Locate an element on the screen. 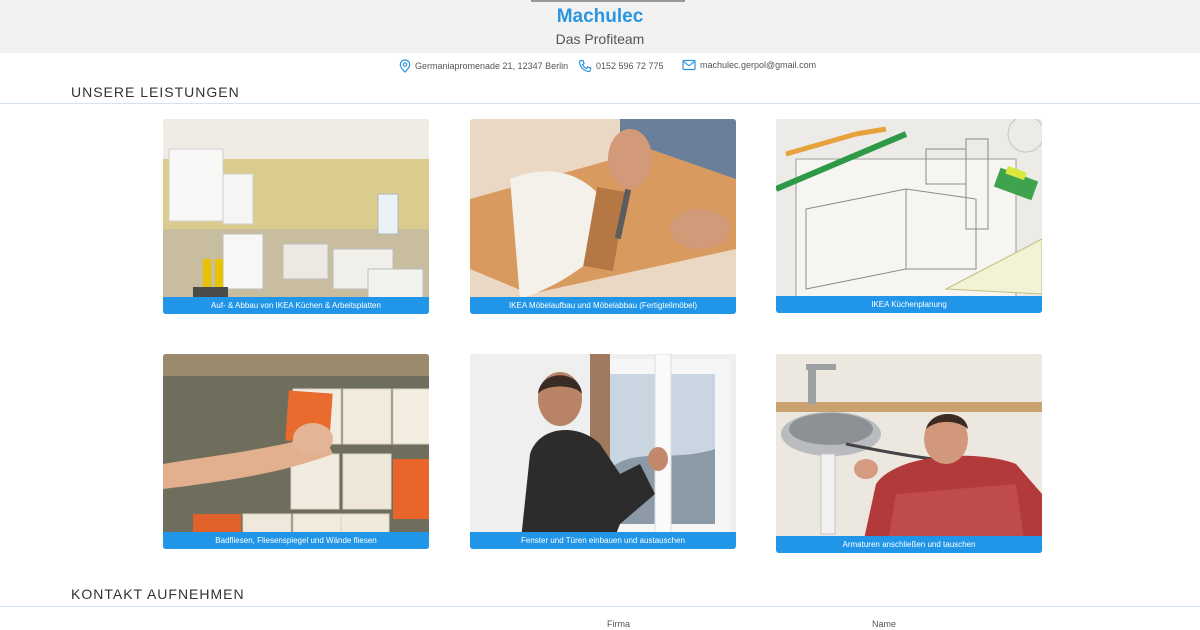  contact-address: Germaniapromenade 21, 12347 Berlin is located at coordinates (483, 66).